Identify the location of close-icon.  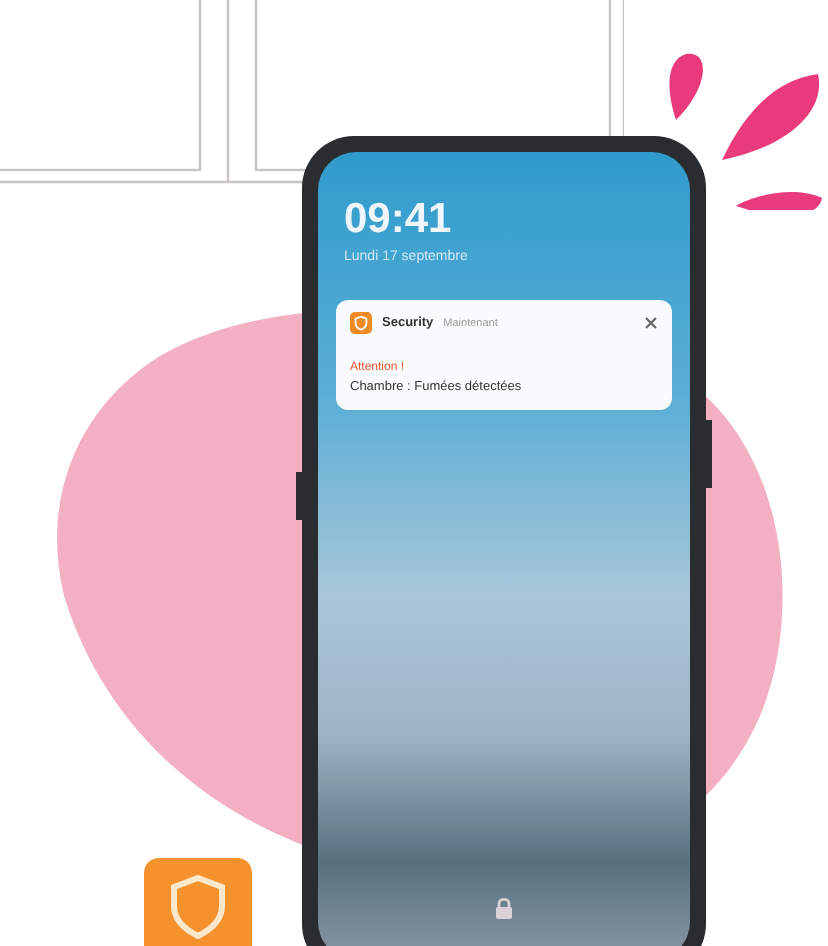
(651, 323).